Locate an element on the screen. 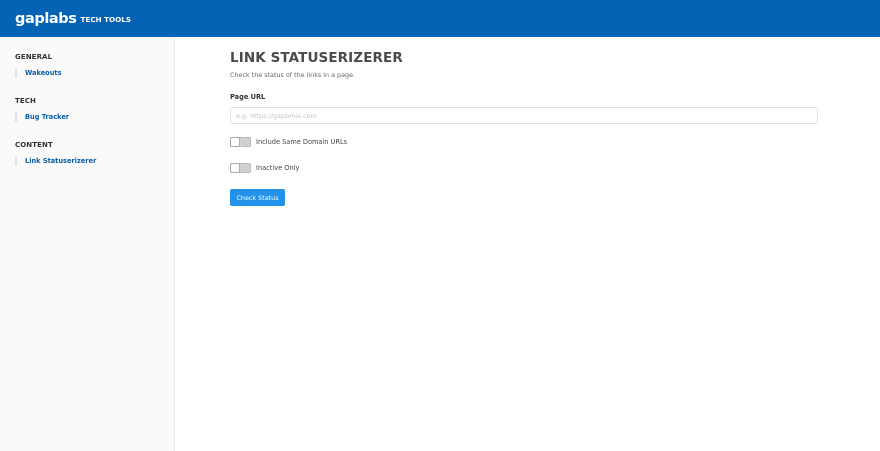 The image size is (880, 451). brand-logo: gaplabs is located at coordinates (46, 19).